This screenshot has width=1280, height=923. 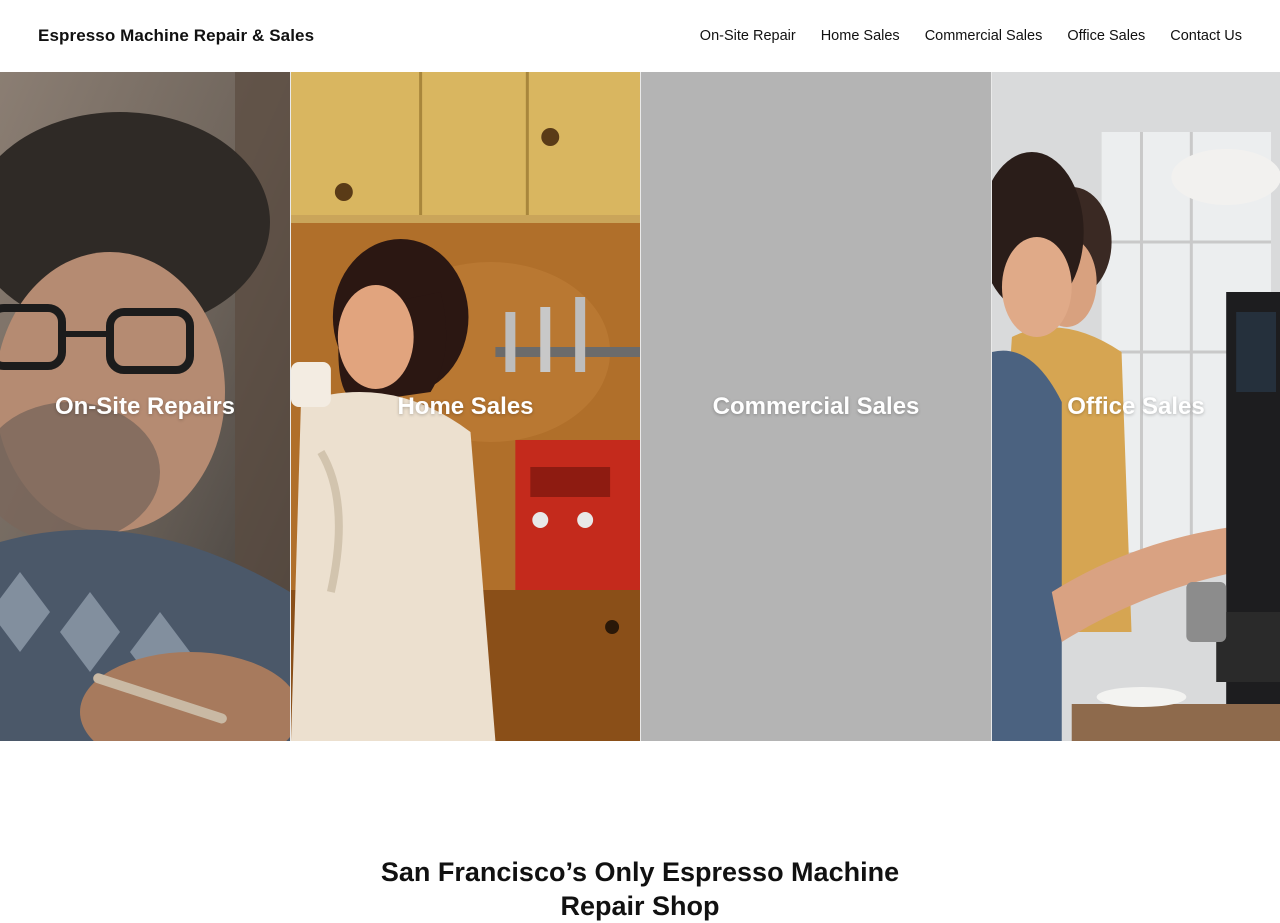 What do you see at coordinates (1106, 36) in the screenshot?
I see `nav-link-office-sales: Office Sales` at bounding box center [1106, 36].